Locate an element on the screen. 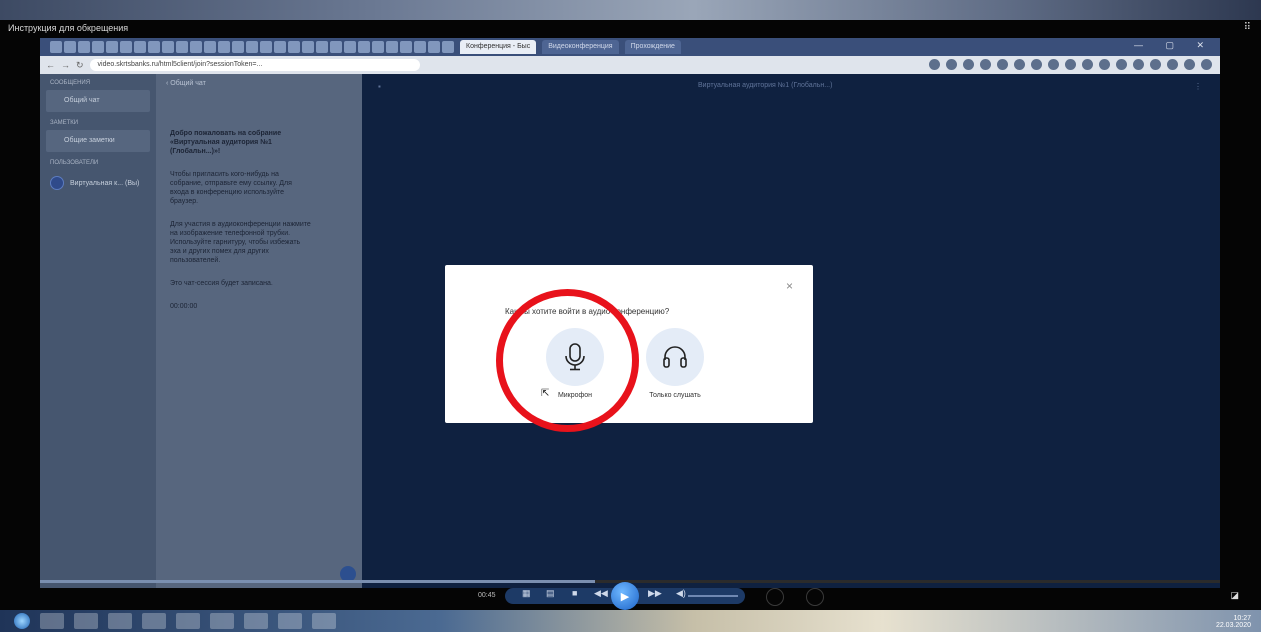 The image size is (1261, 632). window-controls: — ▢ ✕ is located at coordinates (1174, 45).